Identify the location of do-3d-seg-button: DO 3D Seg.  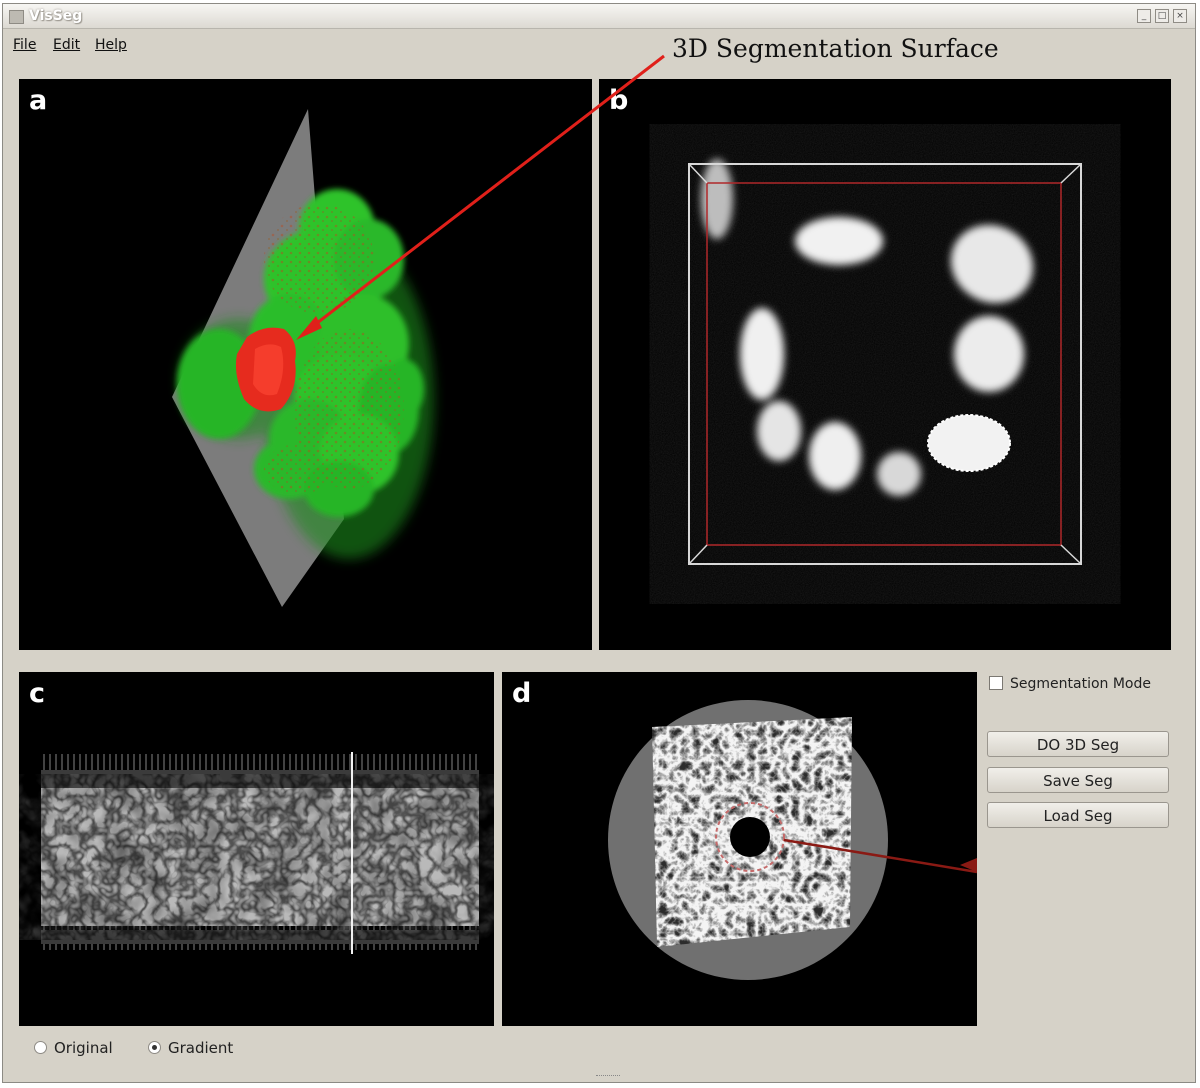
(1078, 744).